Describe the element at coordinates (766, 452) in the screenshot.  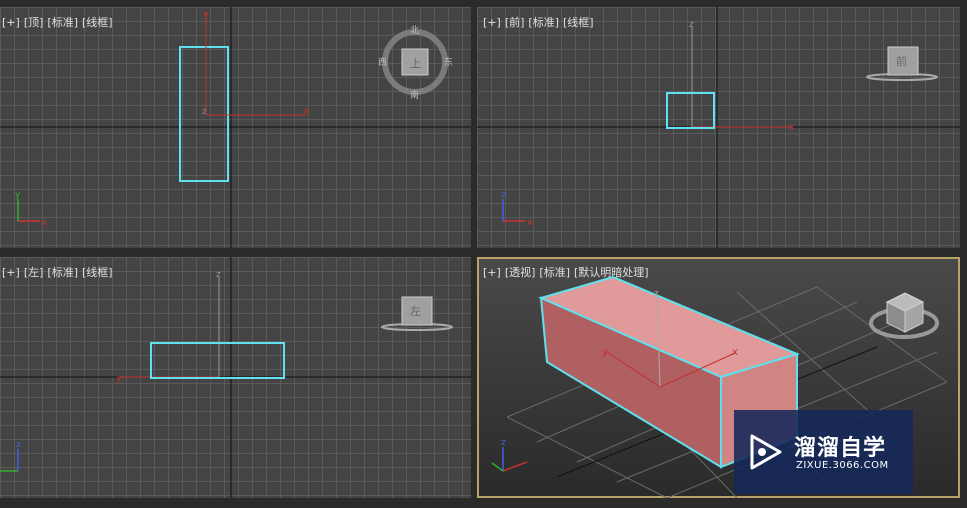
I see `play-logo-icon` at that location.